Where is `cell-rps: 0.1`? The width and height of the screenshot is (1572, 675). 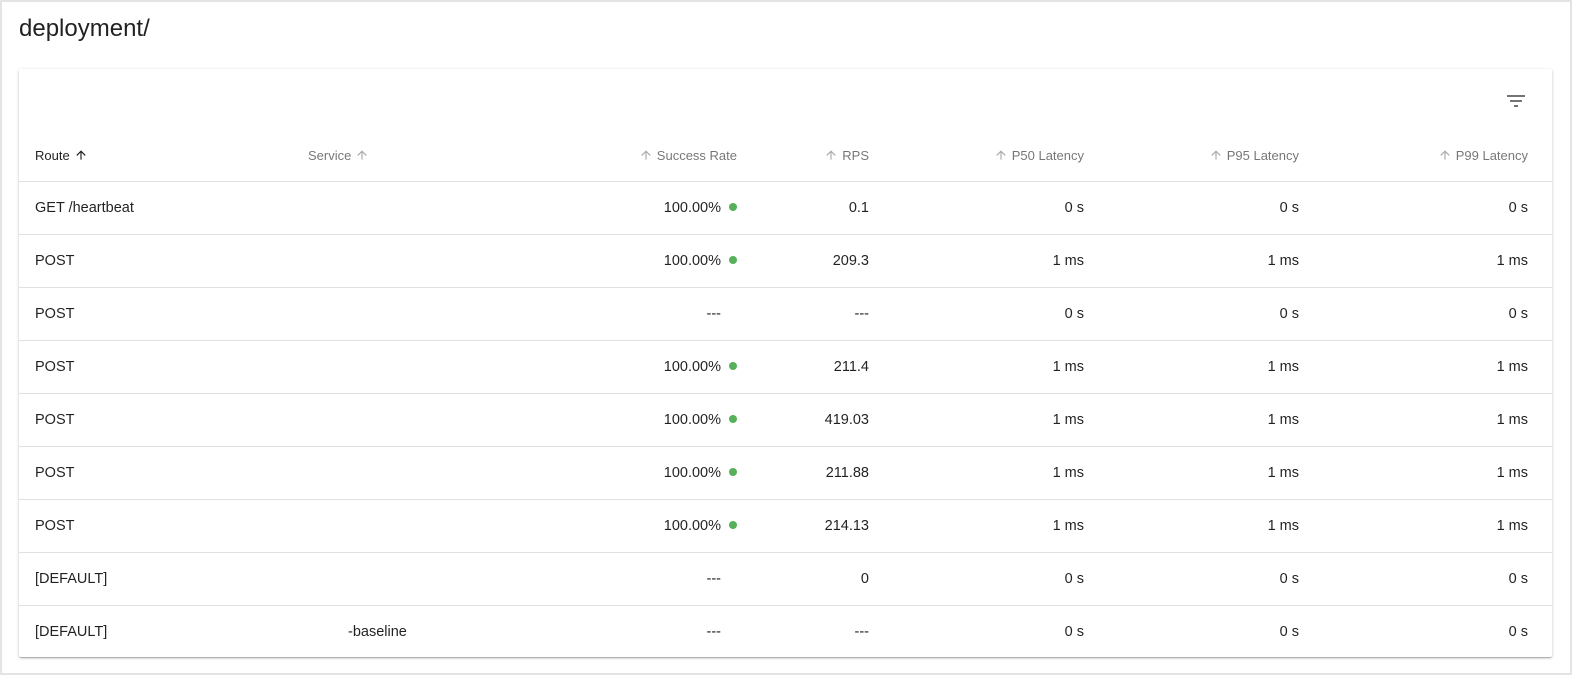 cell-rps: 0.1 is located at coordinates (803, 208).